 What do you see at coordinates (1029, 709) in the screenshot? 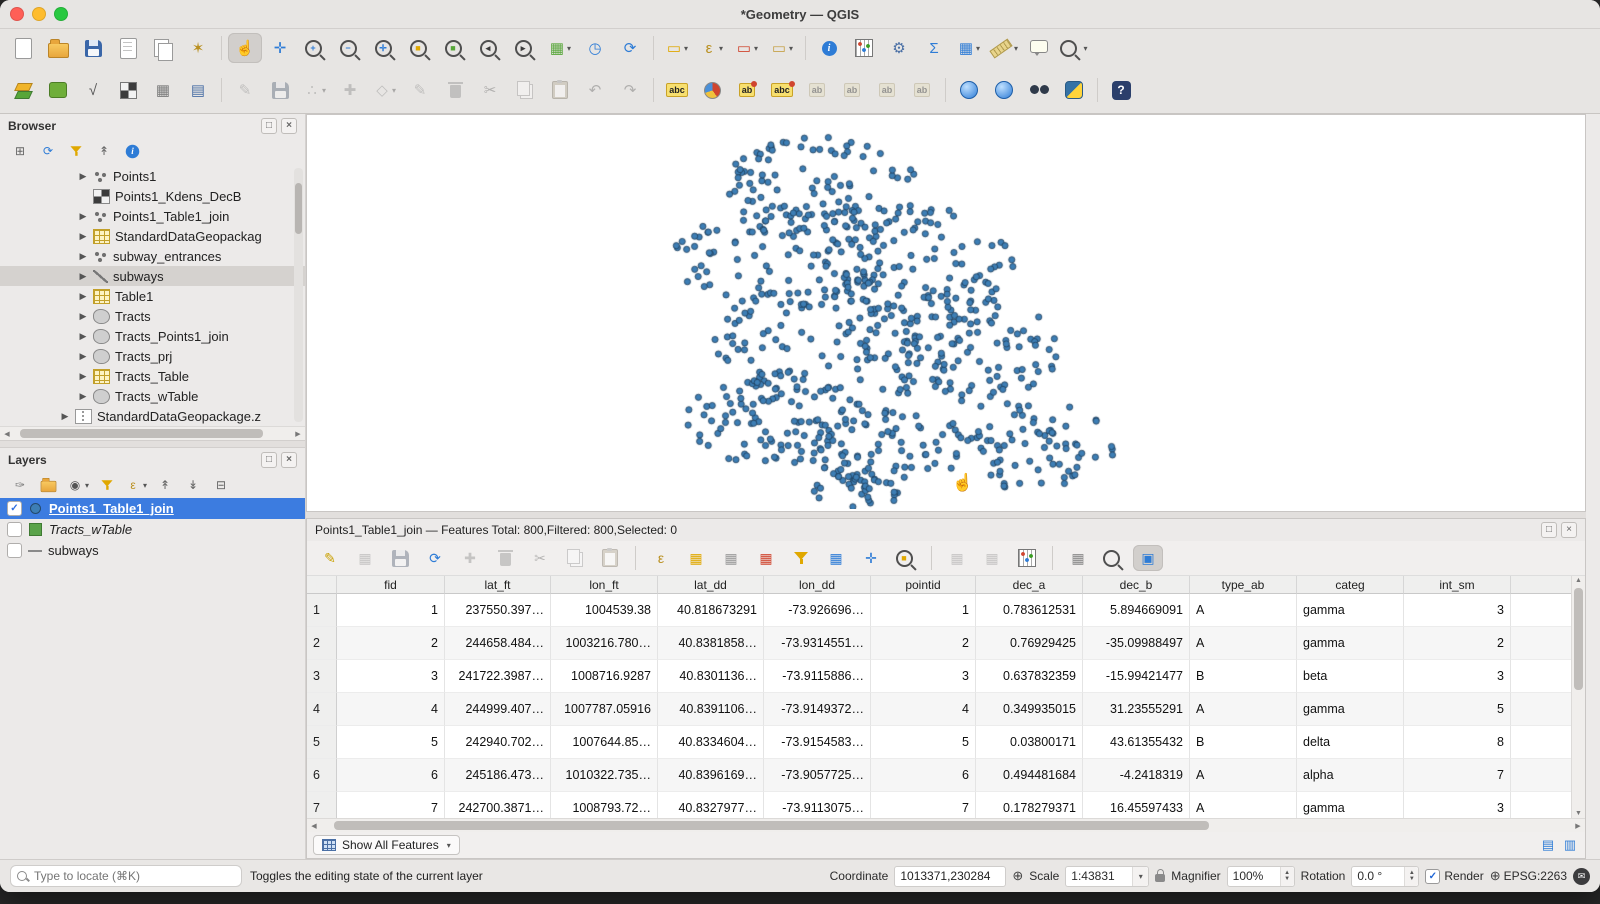
I see `cell-dec_a: 0.349935015` at bounding box center [1029, 709].